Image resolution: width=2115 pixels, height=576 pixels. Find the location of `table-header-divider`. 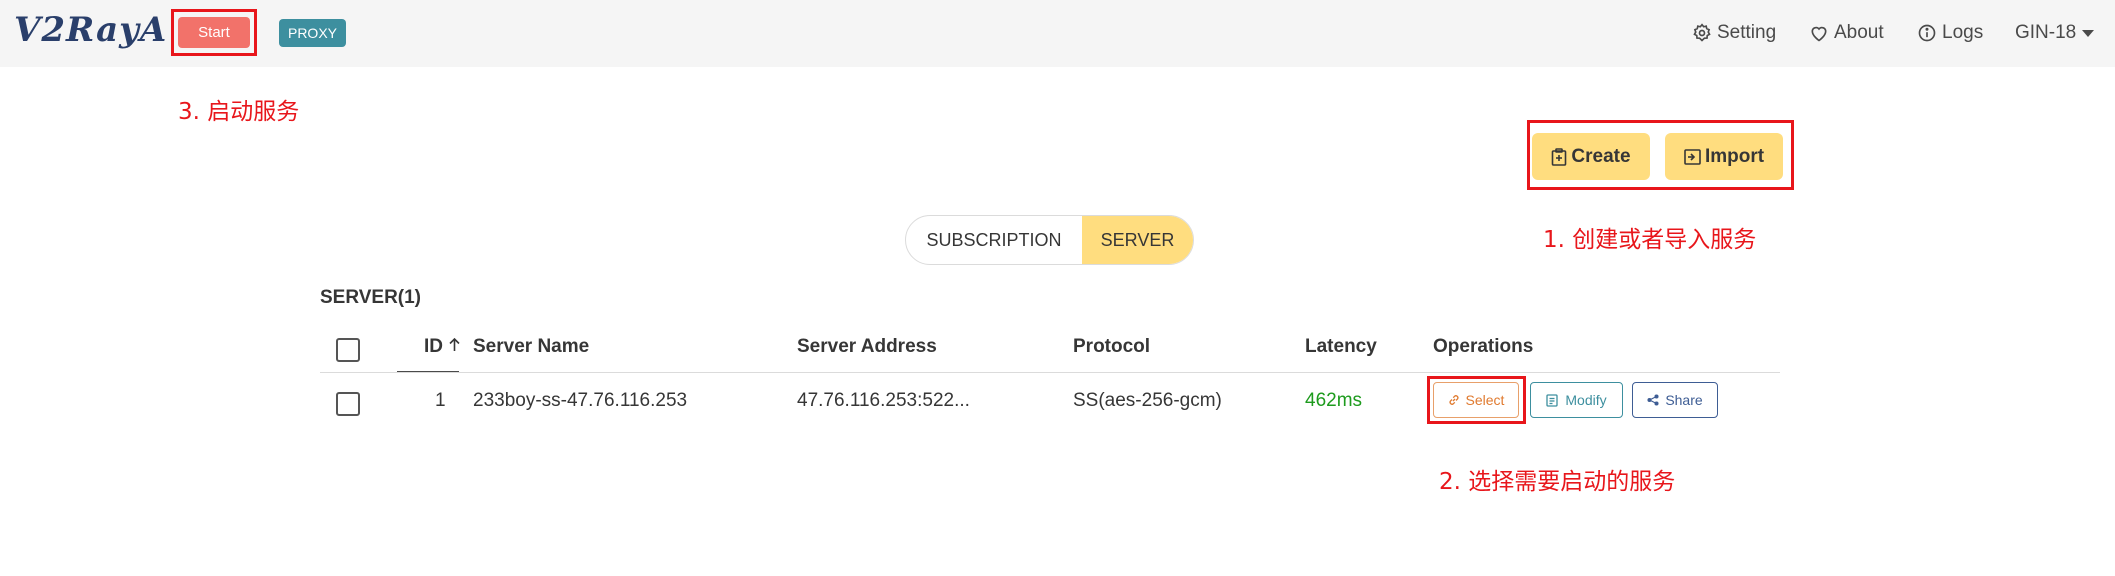

table-header-divider is located at coordinates (1050, 372).